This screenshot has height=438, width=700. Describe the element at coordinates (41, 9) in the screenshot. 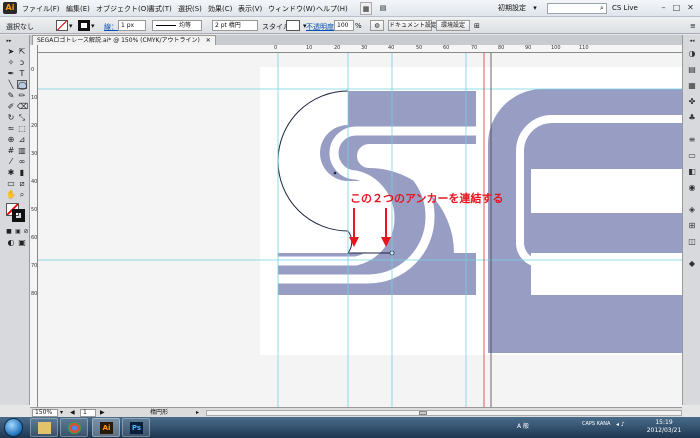

I see `menu-file: ファイル(F)` at that location.